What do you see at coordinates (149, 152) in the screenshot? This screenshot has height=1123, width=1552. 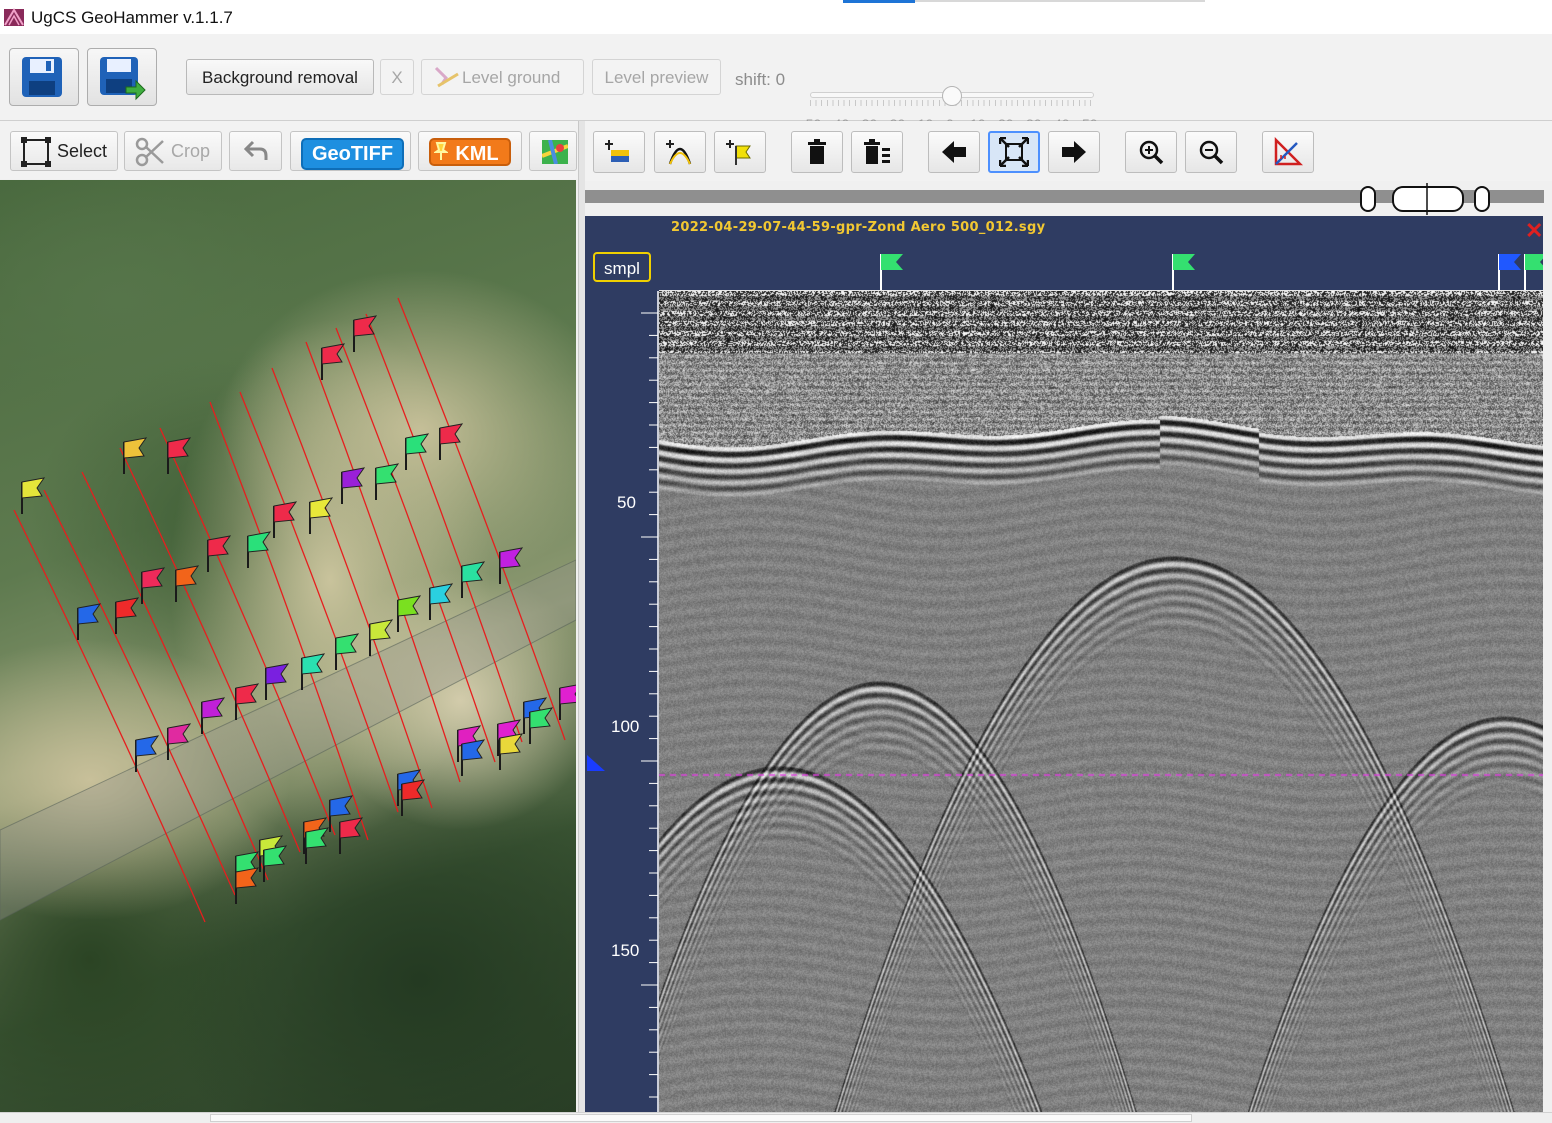 I see `scissors-icon` at bounding box center [149, 152].